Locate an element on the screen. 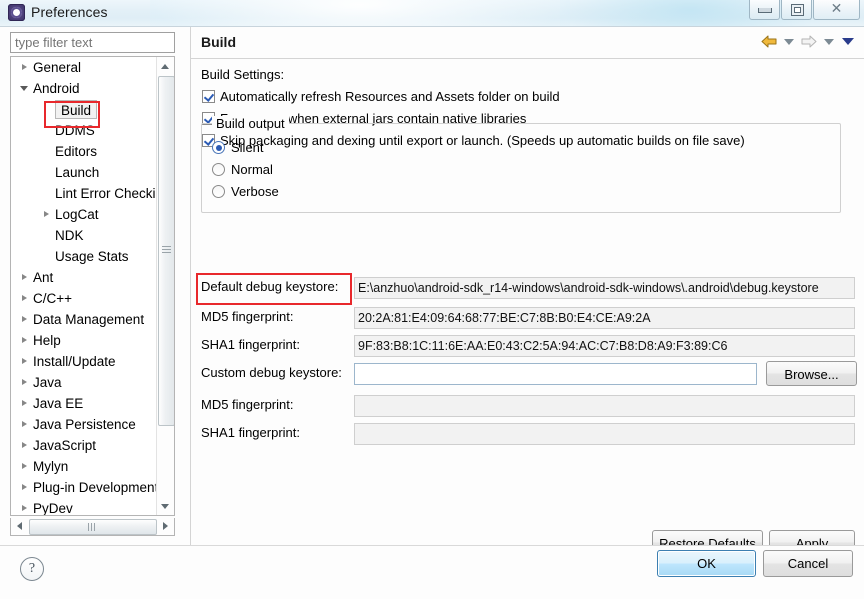  radio-label: Normal is located at coordinates (252, 169).